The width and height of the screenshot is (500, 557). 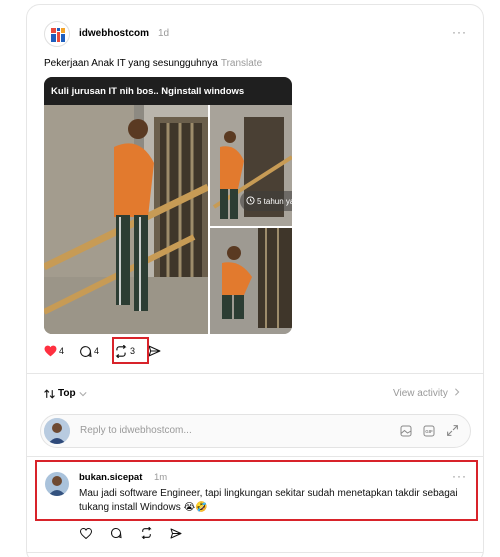 What do you see at coordinates (108, 351) in the screenshot?
I see `post-actions: 4 4 3` at bounding box center [108, 351].